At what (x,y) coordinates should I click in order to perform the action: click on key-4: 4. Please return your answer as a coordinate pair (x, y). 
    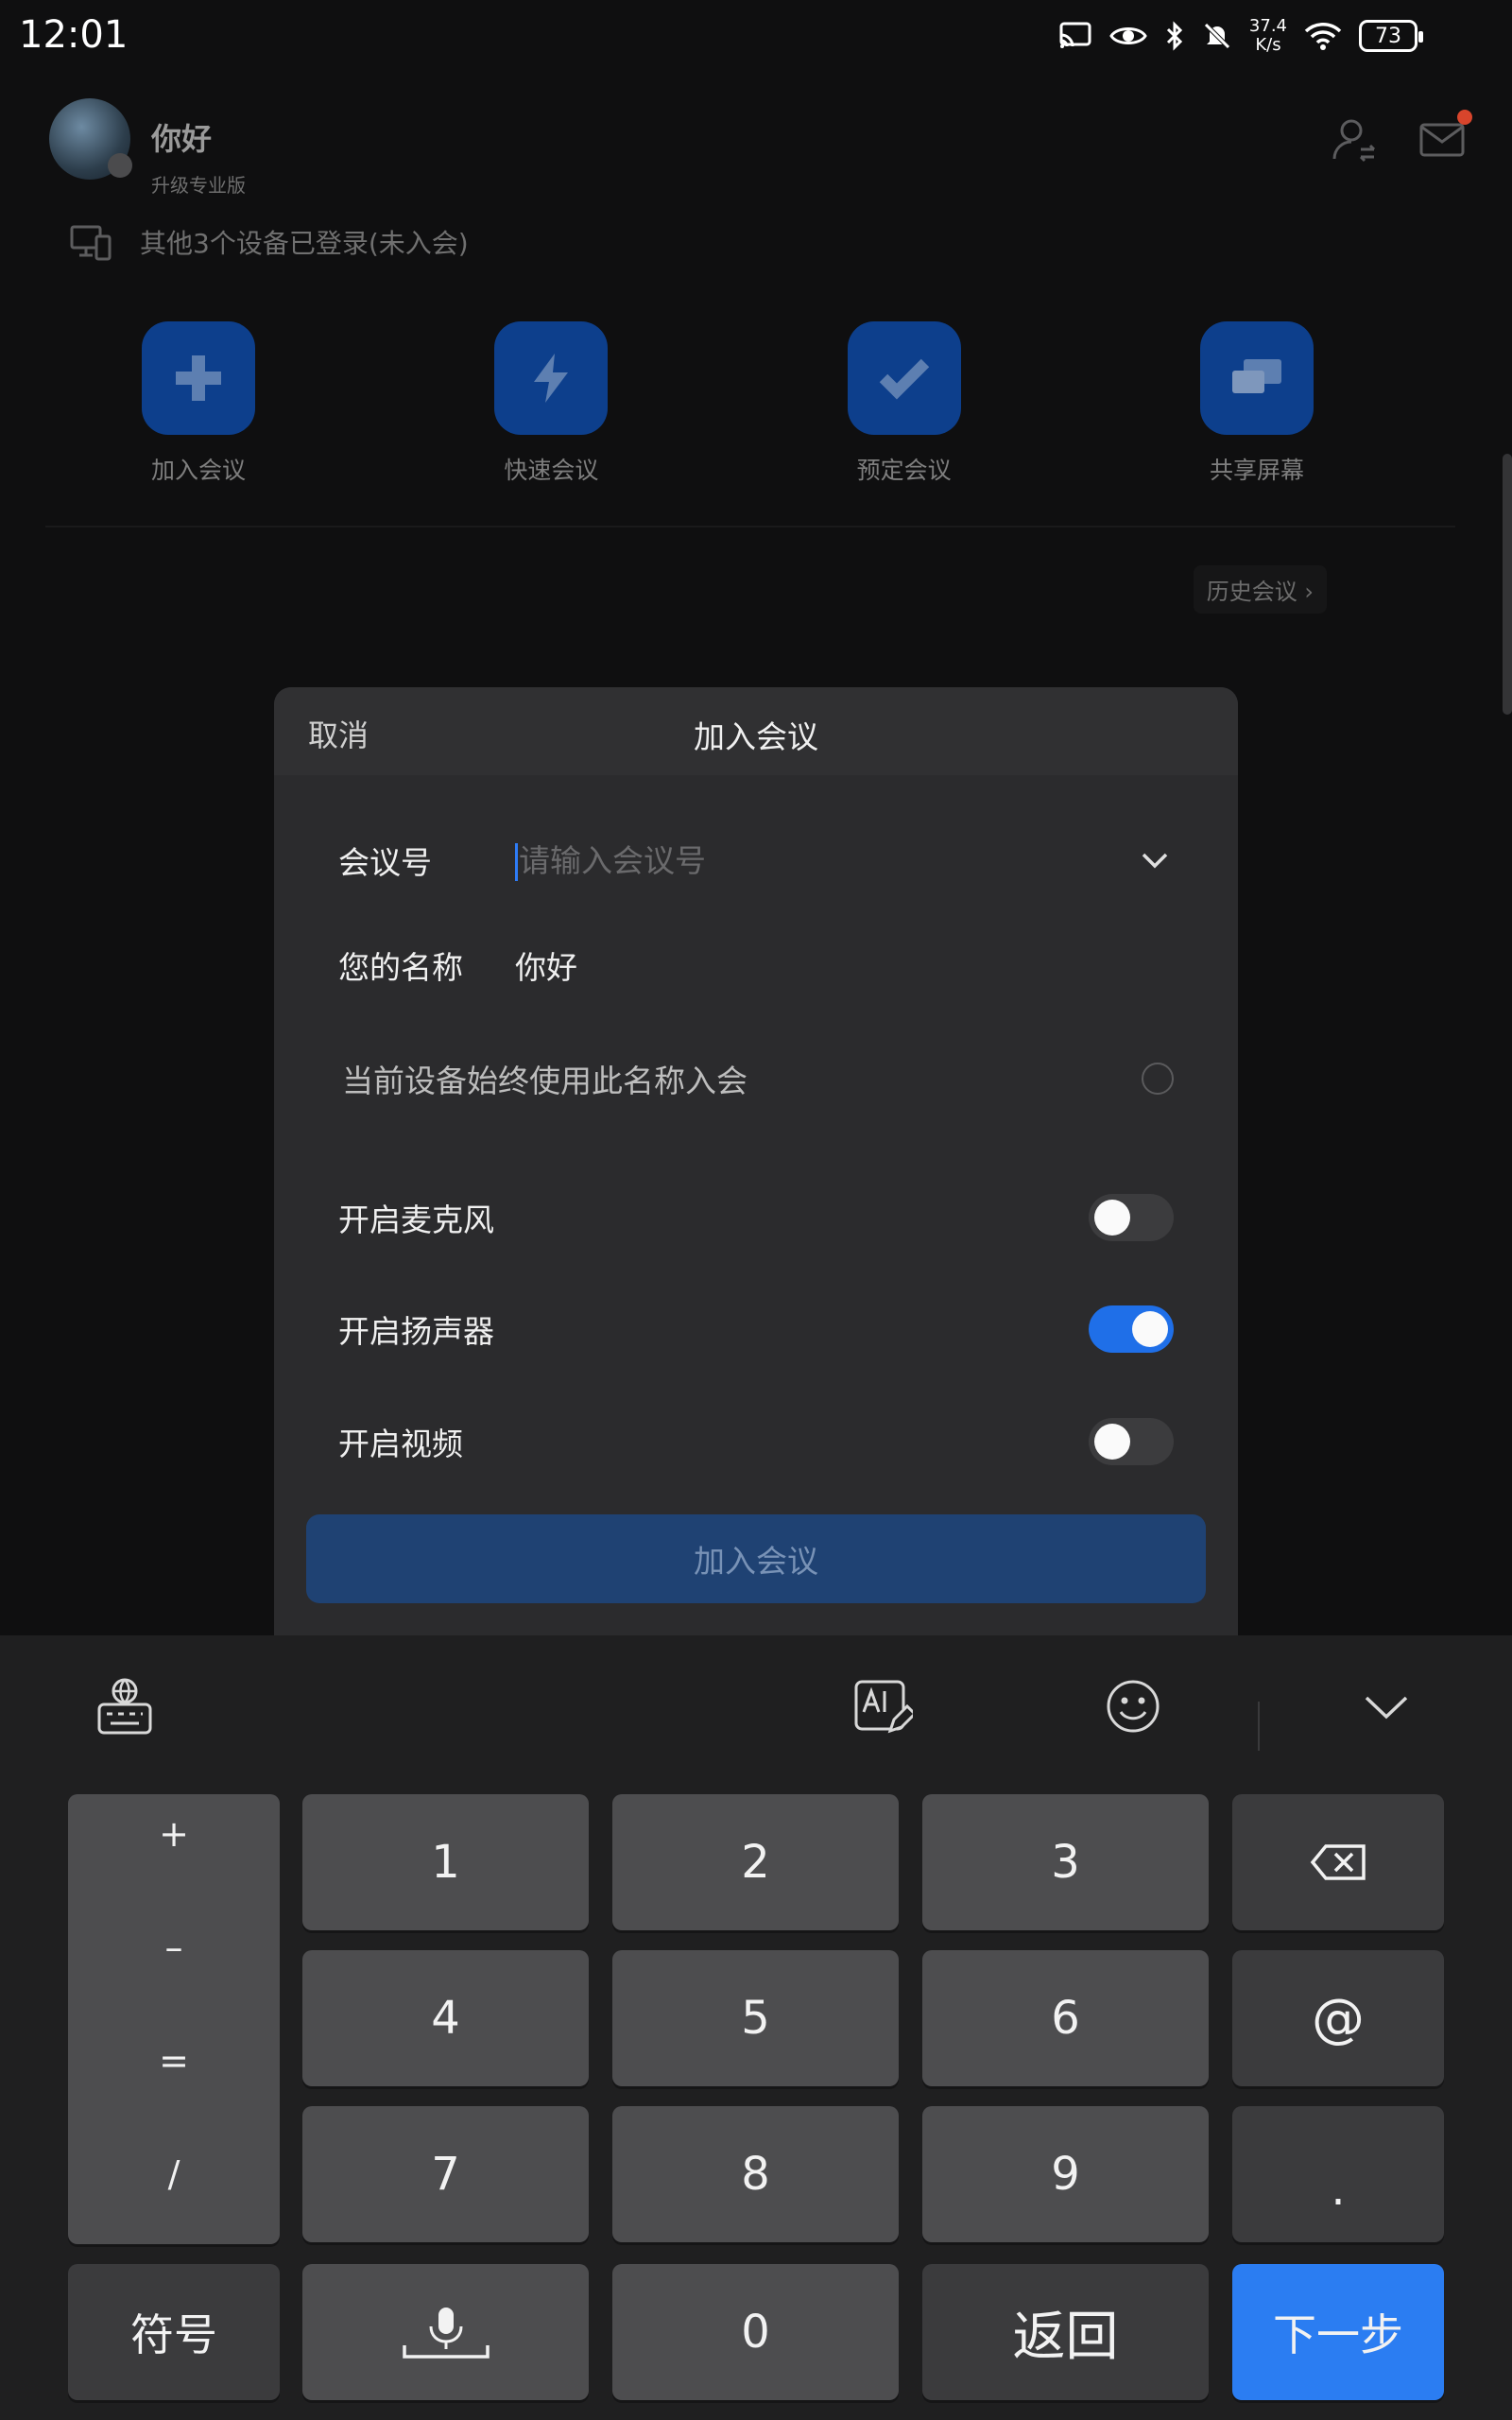
    Looking at the image, I should click on (445, 2018).